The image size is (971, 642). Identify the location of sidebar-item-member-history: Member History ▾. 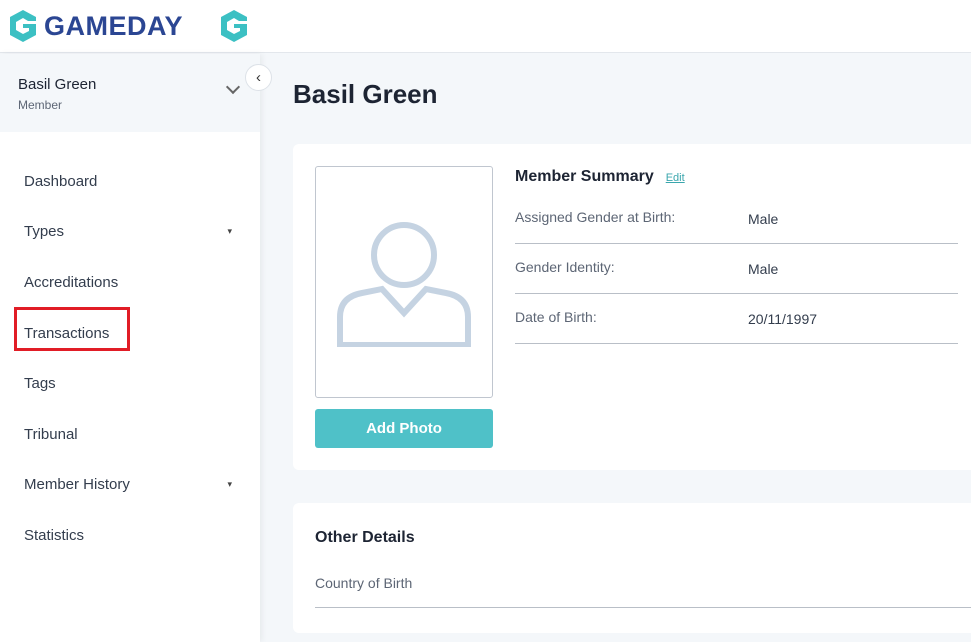
(130, 485).